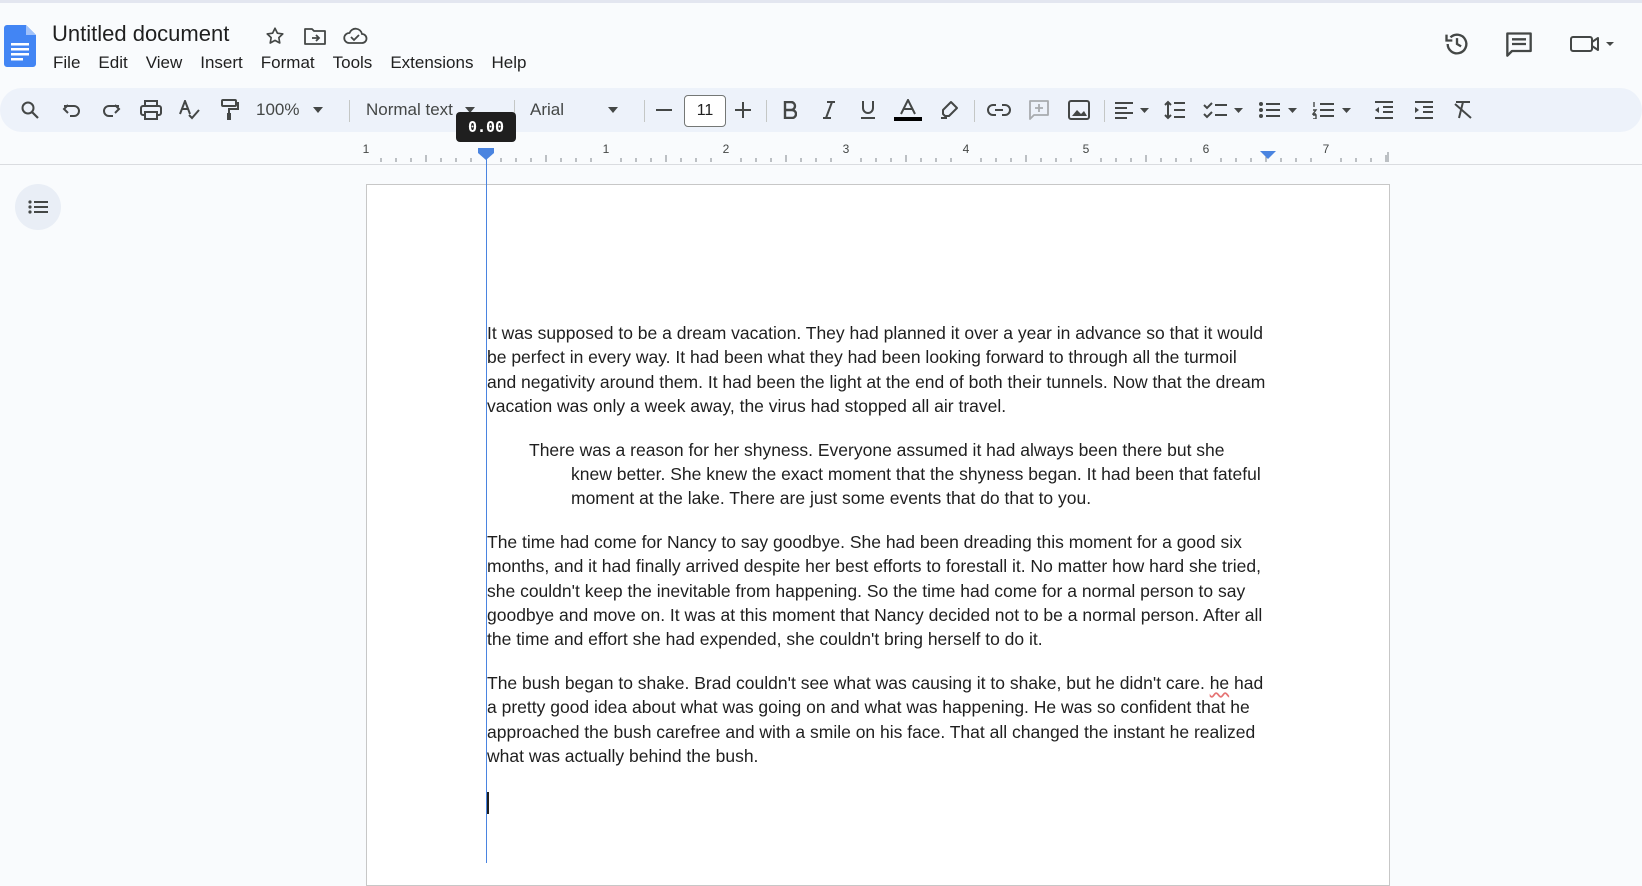 This screenshot has height=886, width=1642. What do you see at coordinates (1457, 44) in the screenshot?
I see `version-history-icon` at bounding box center [1457, 44].